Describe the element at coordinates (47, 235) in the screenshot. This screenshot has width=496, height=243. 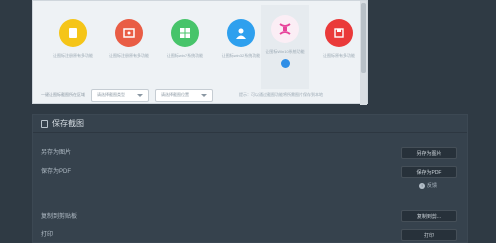
I see `row-print: 打印` at that location.